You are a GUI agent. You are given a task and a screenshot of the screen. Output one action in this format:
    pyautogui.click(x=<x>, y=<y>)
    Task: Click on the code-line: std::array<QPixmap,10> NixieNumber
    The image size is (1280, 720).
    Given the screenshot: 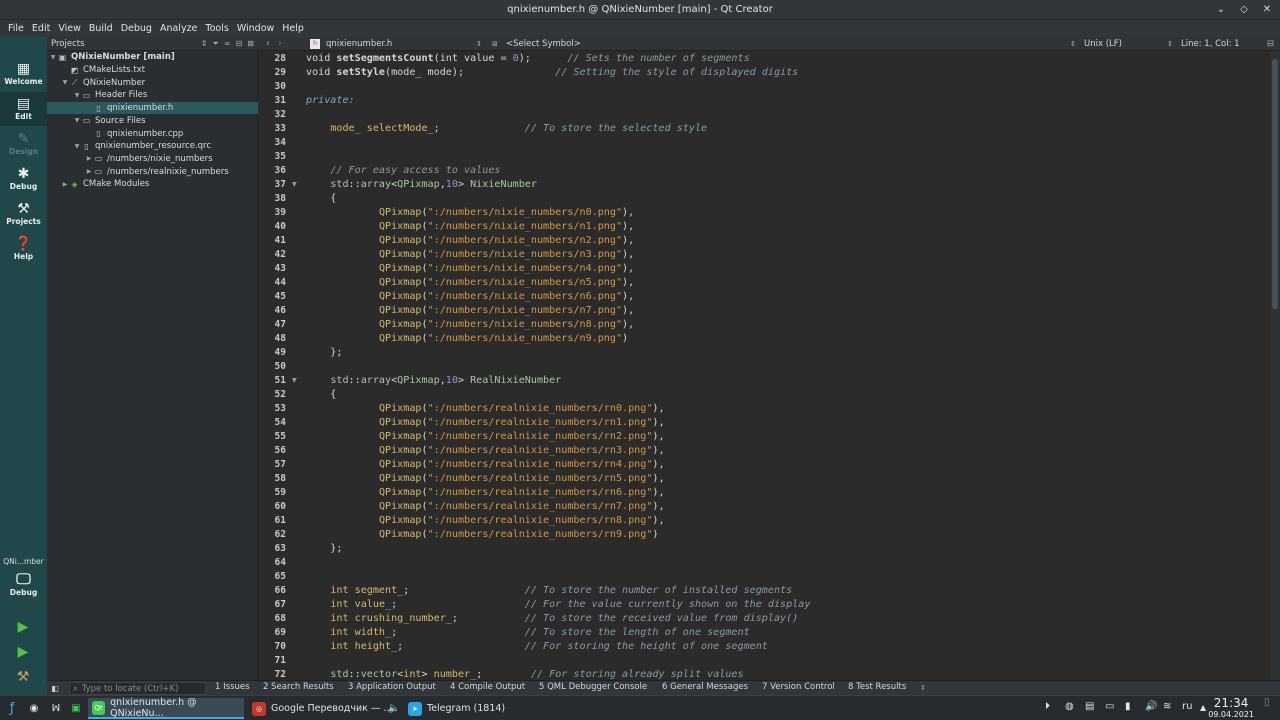 What is the action you would take?
    pyautogui.click(x=421, y=185)
    